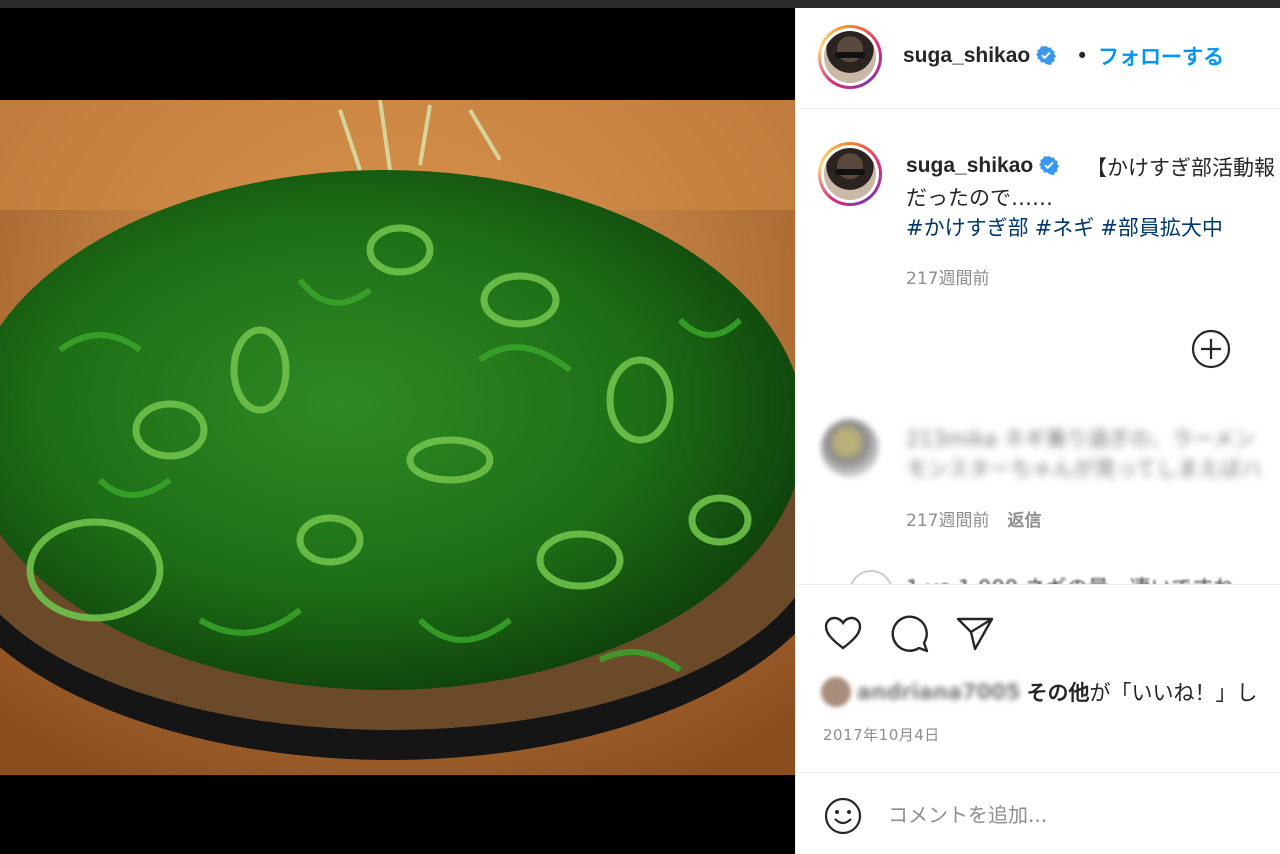 Image resolution: width=1280 pixels, height=854 pixels. What do you see at coordinates (1057, 693) in the screenshot?
I see `likes-others-link: その他` at bounding box center [1057, 693].